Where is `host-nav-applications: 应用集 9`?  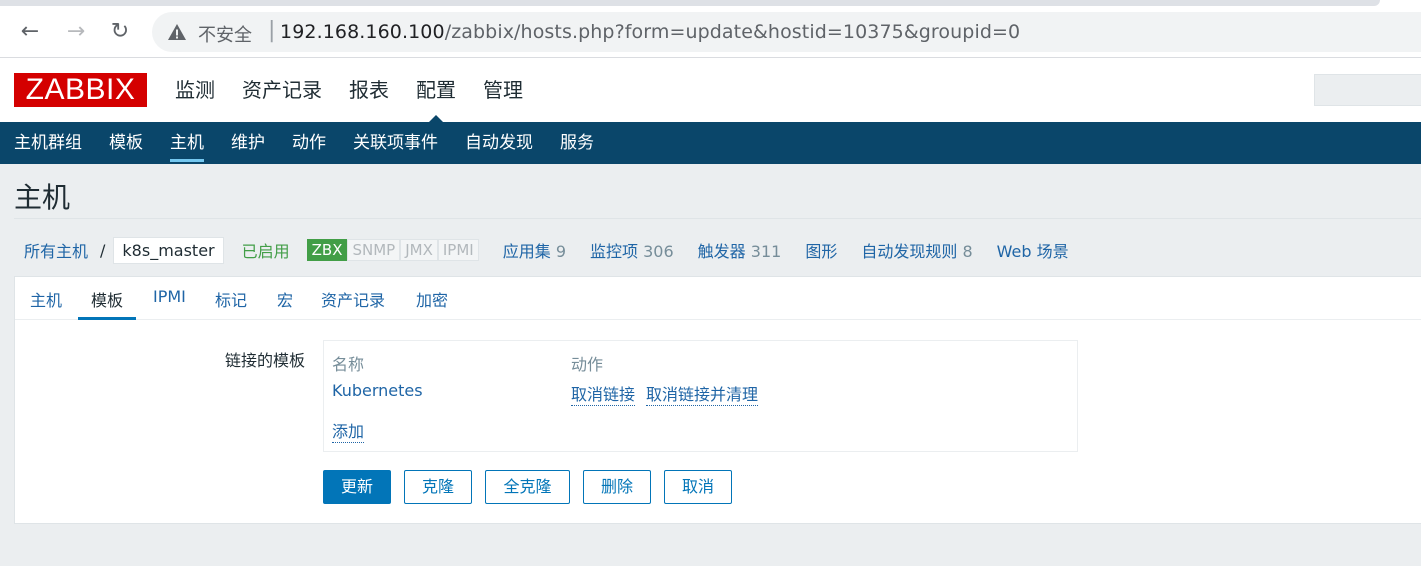 host-nav-applications: 应用集 9 is located at coordinates (534, 250).